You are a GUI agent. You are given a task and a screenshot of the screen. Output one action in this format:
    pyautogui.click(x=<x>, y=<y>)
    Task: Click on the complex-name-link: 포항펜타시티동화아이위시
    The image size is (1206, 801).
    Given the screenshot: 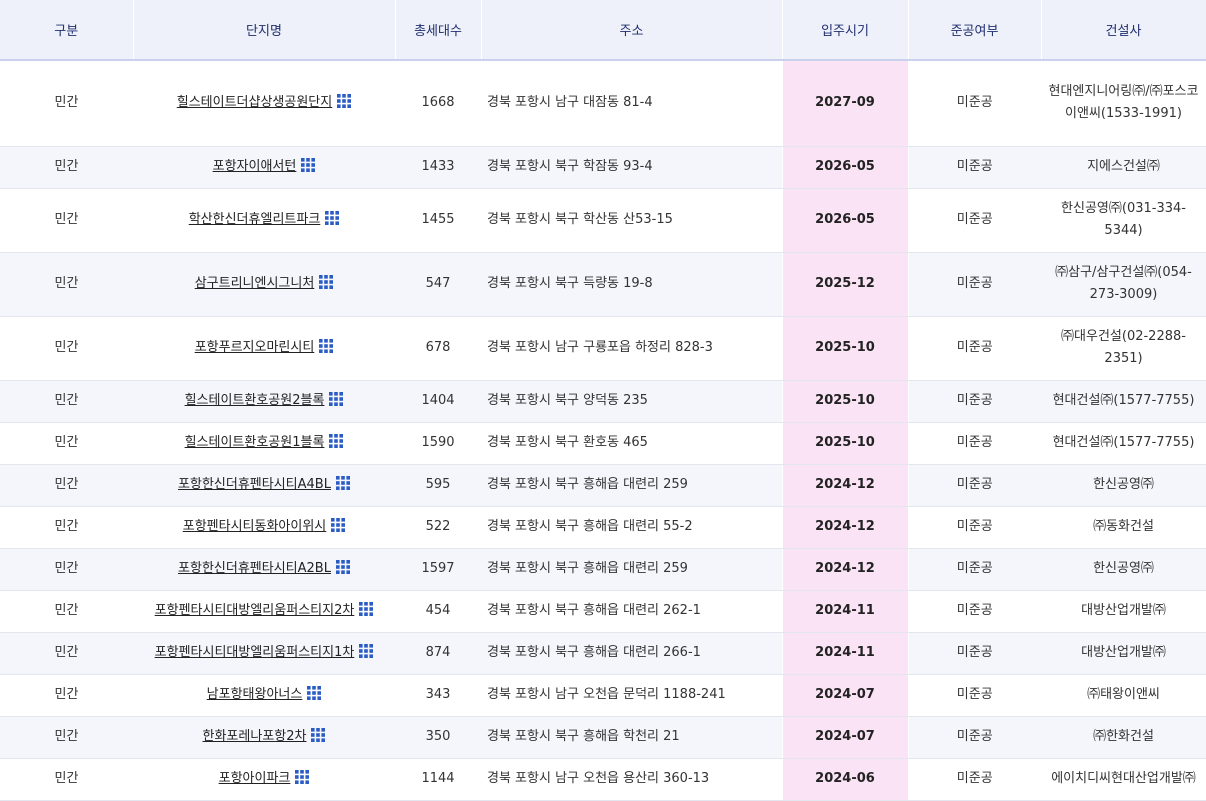 What is the action you would take?
    pyautogui.click(x=255, y=526)
    